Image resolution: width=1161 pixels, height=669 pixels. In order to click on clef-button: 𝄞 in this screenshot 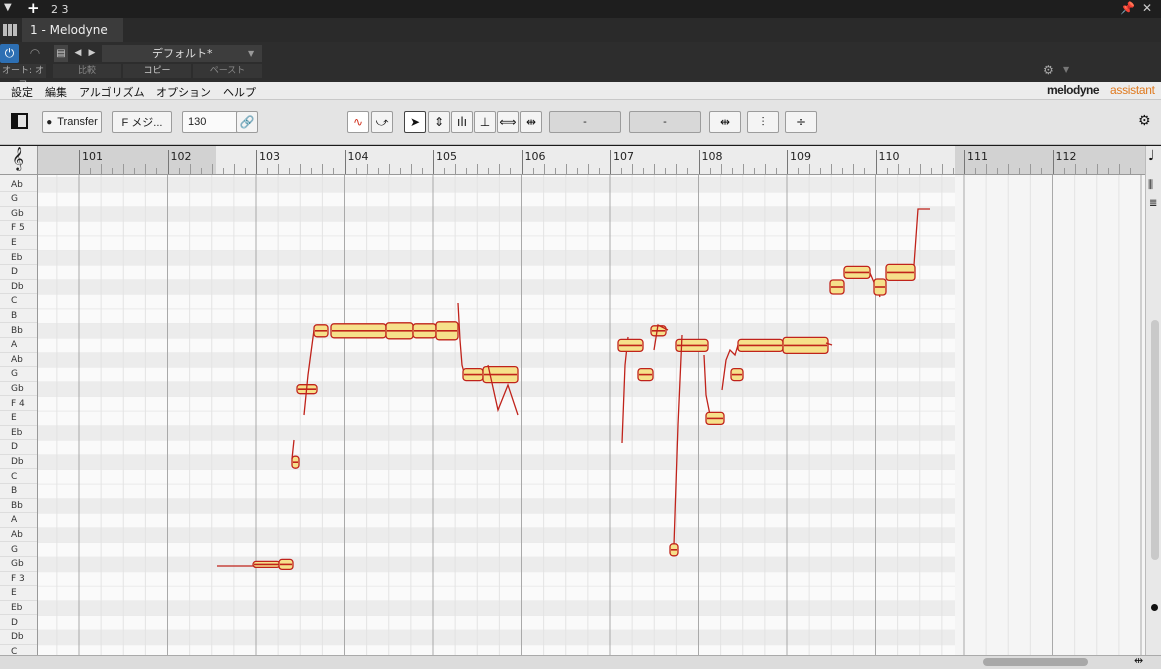, I will do `click(19, 160)`.